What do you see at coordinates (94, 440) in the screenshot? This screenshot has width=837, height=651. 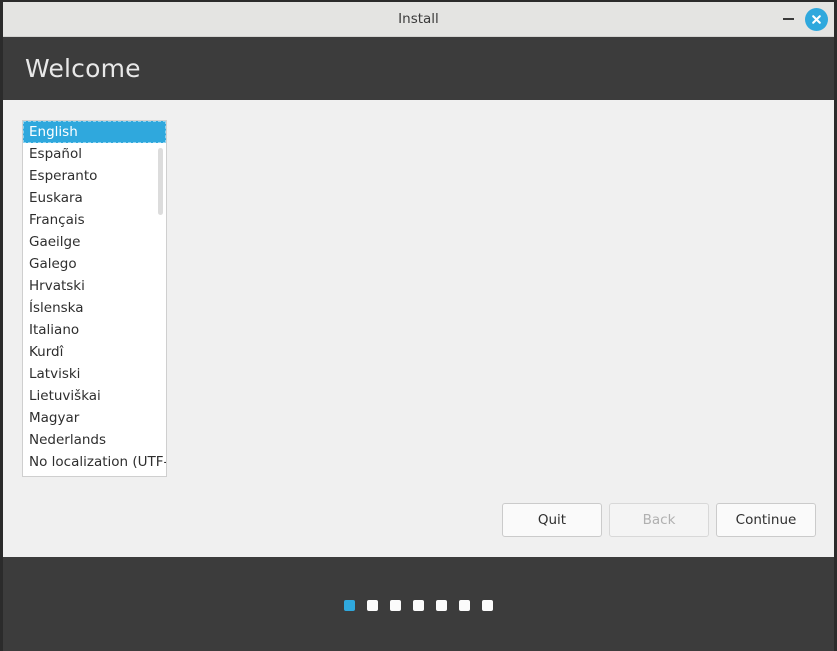 I see `language-list-item: Nederlands` at bounding box center [94, 440].